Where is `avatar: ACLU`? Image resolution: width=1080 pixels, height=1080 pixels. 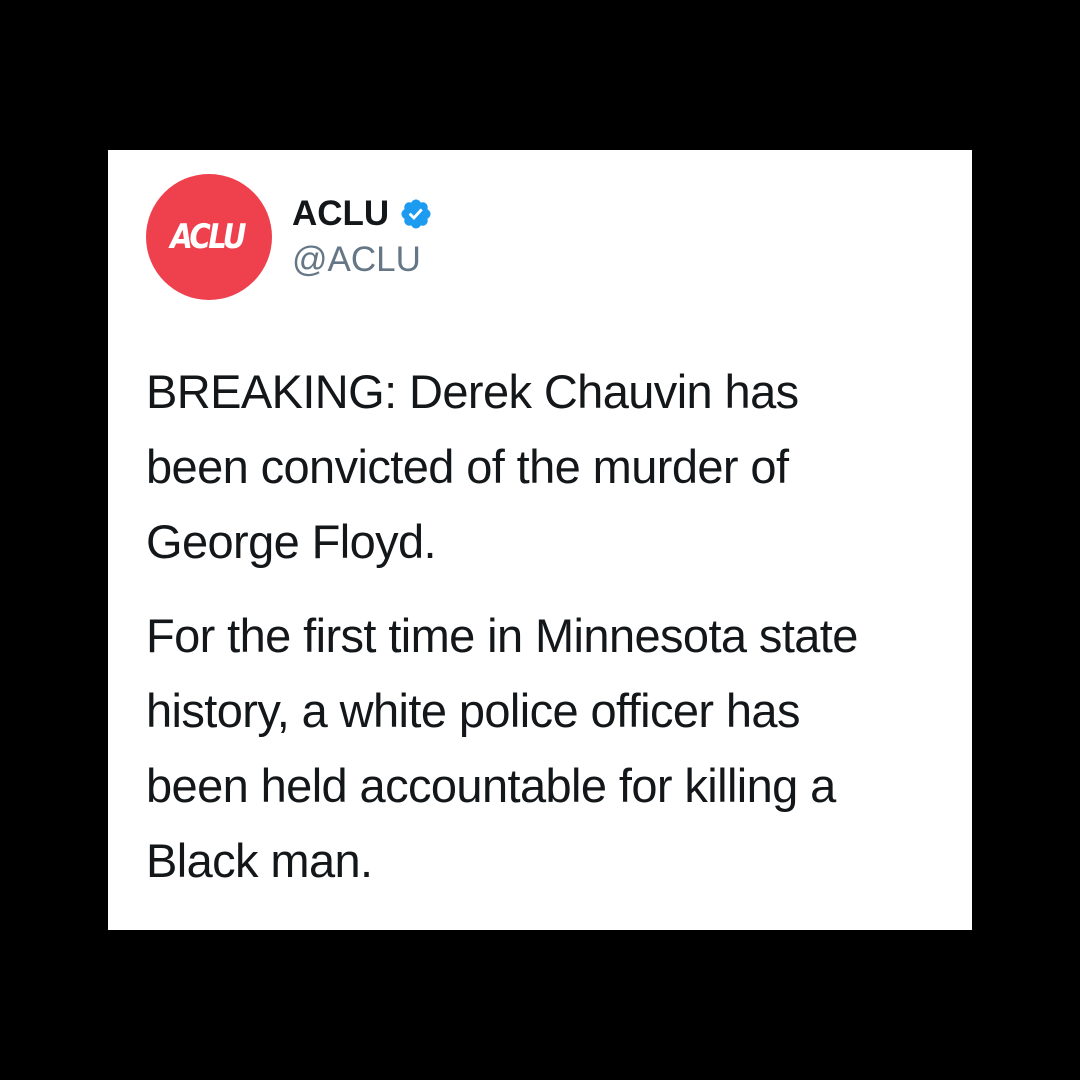
avatar: ACLU is located at coordinates (209, 237).